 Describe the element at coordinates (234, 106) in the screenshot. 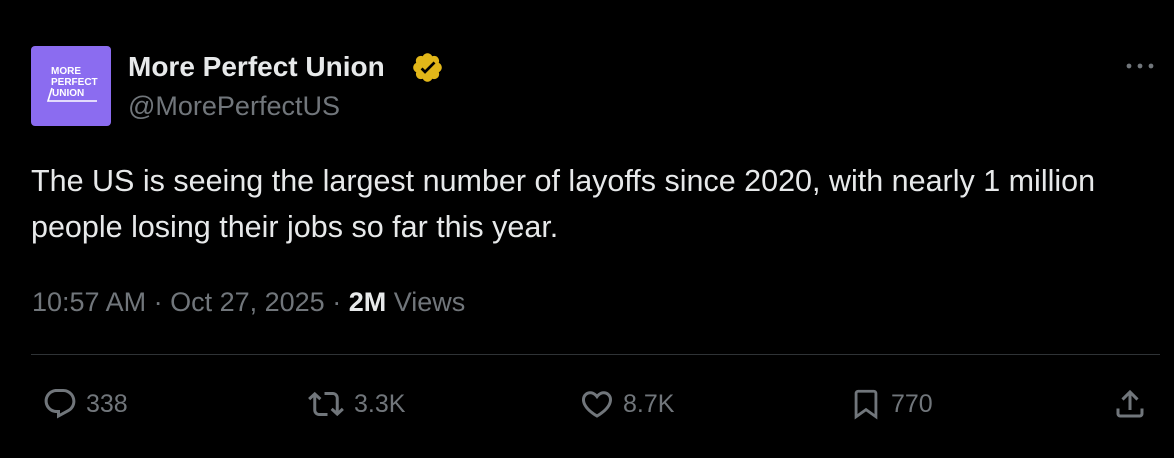

I see `handle: @MorePerfectUS` at that location.